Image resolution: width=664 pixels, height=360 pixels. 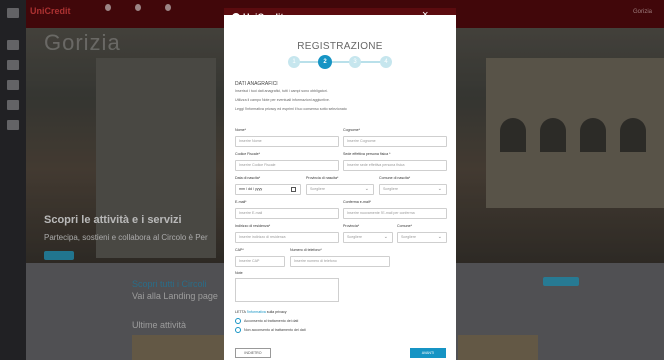 What do you see at coordinates (268, 189) in the screenshot?
I see `data-nascita-input: mm / dd / yyyy` at bounding box center [268, 189].